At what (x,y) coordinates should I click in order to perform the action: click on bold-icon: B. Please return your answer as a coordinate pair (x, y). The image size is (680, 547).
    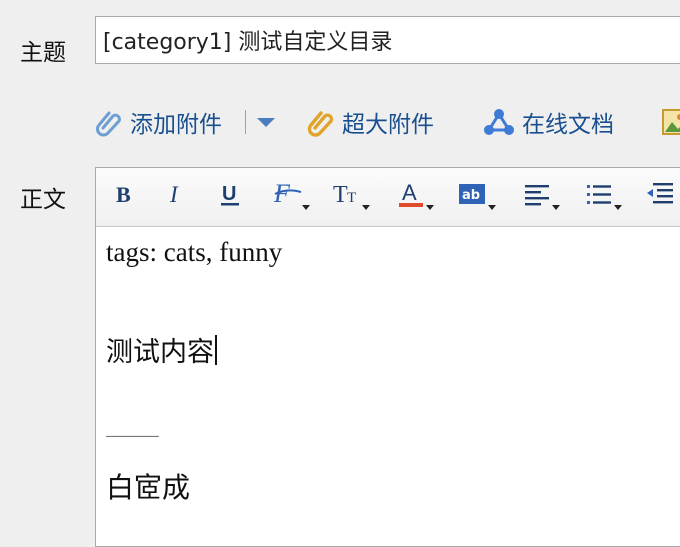
    Looking at the image, I should click on (124, 196).